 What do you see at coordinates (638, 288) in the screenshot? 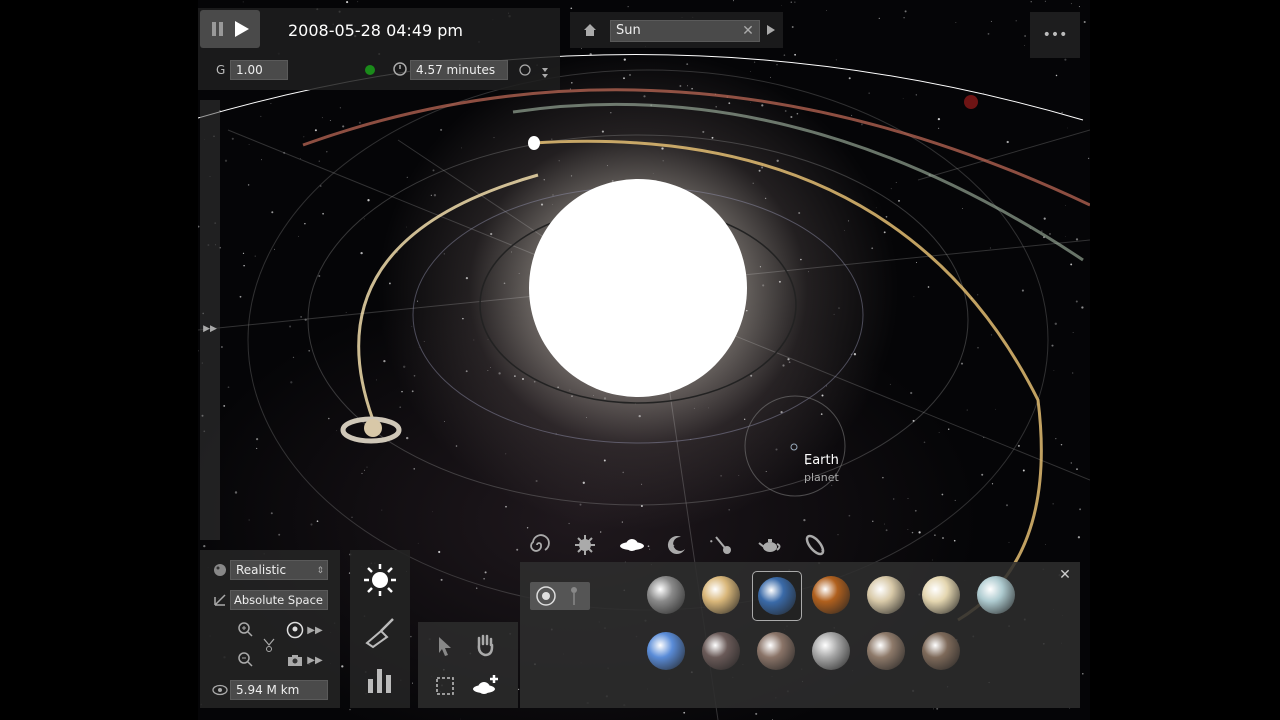
I see `sun-body` at bounding box center [638, 288].